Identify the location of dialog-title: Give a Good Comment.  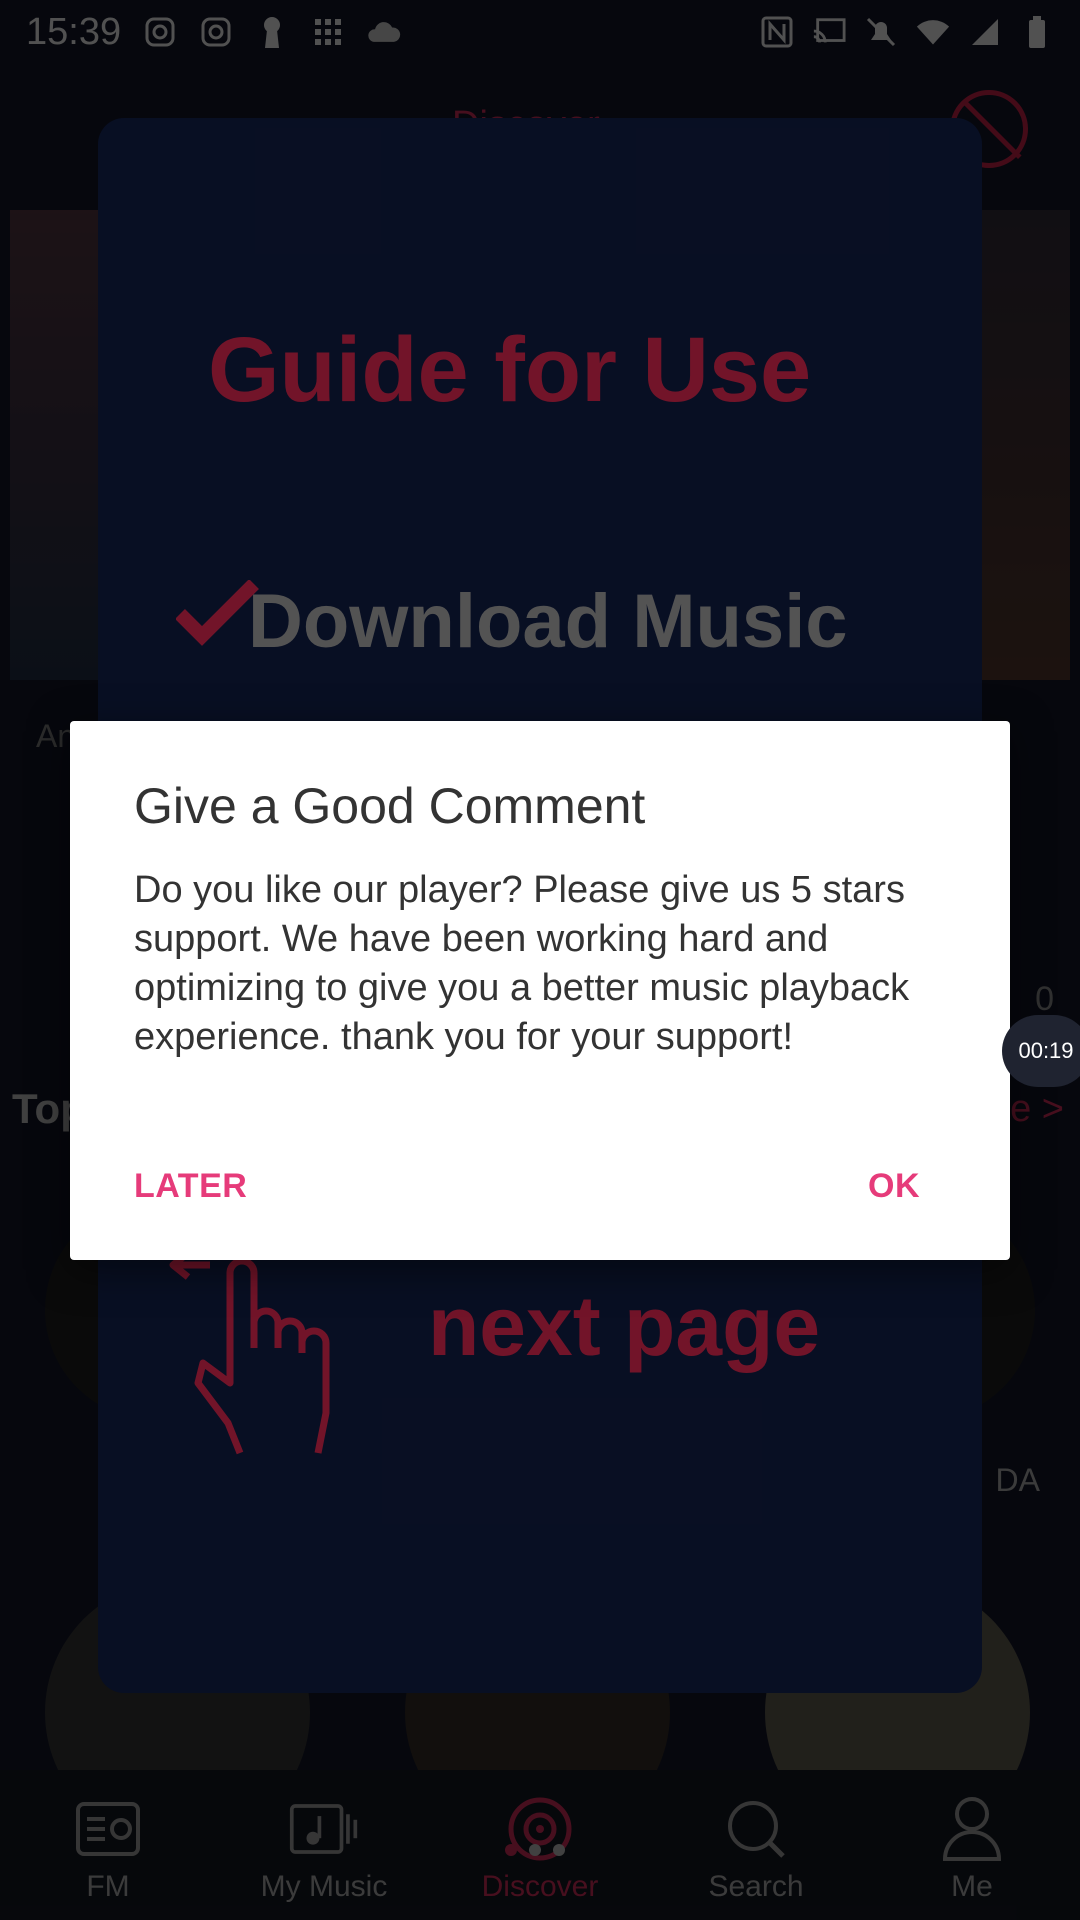
(390, 806).